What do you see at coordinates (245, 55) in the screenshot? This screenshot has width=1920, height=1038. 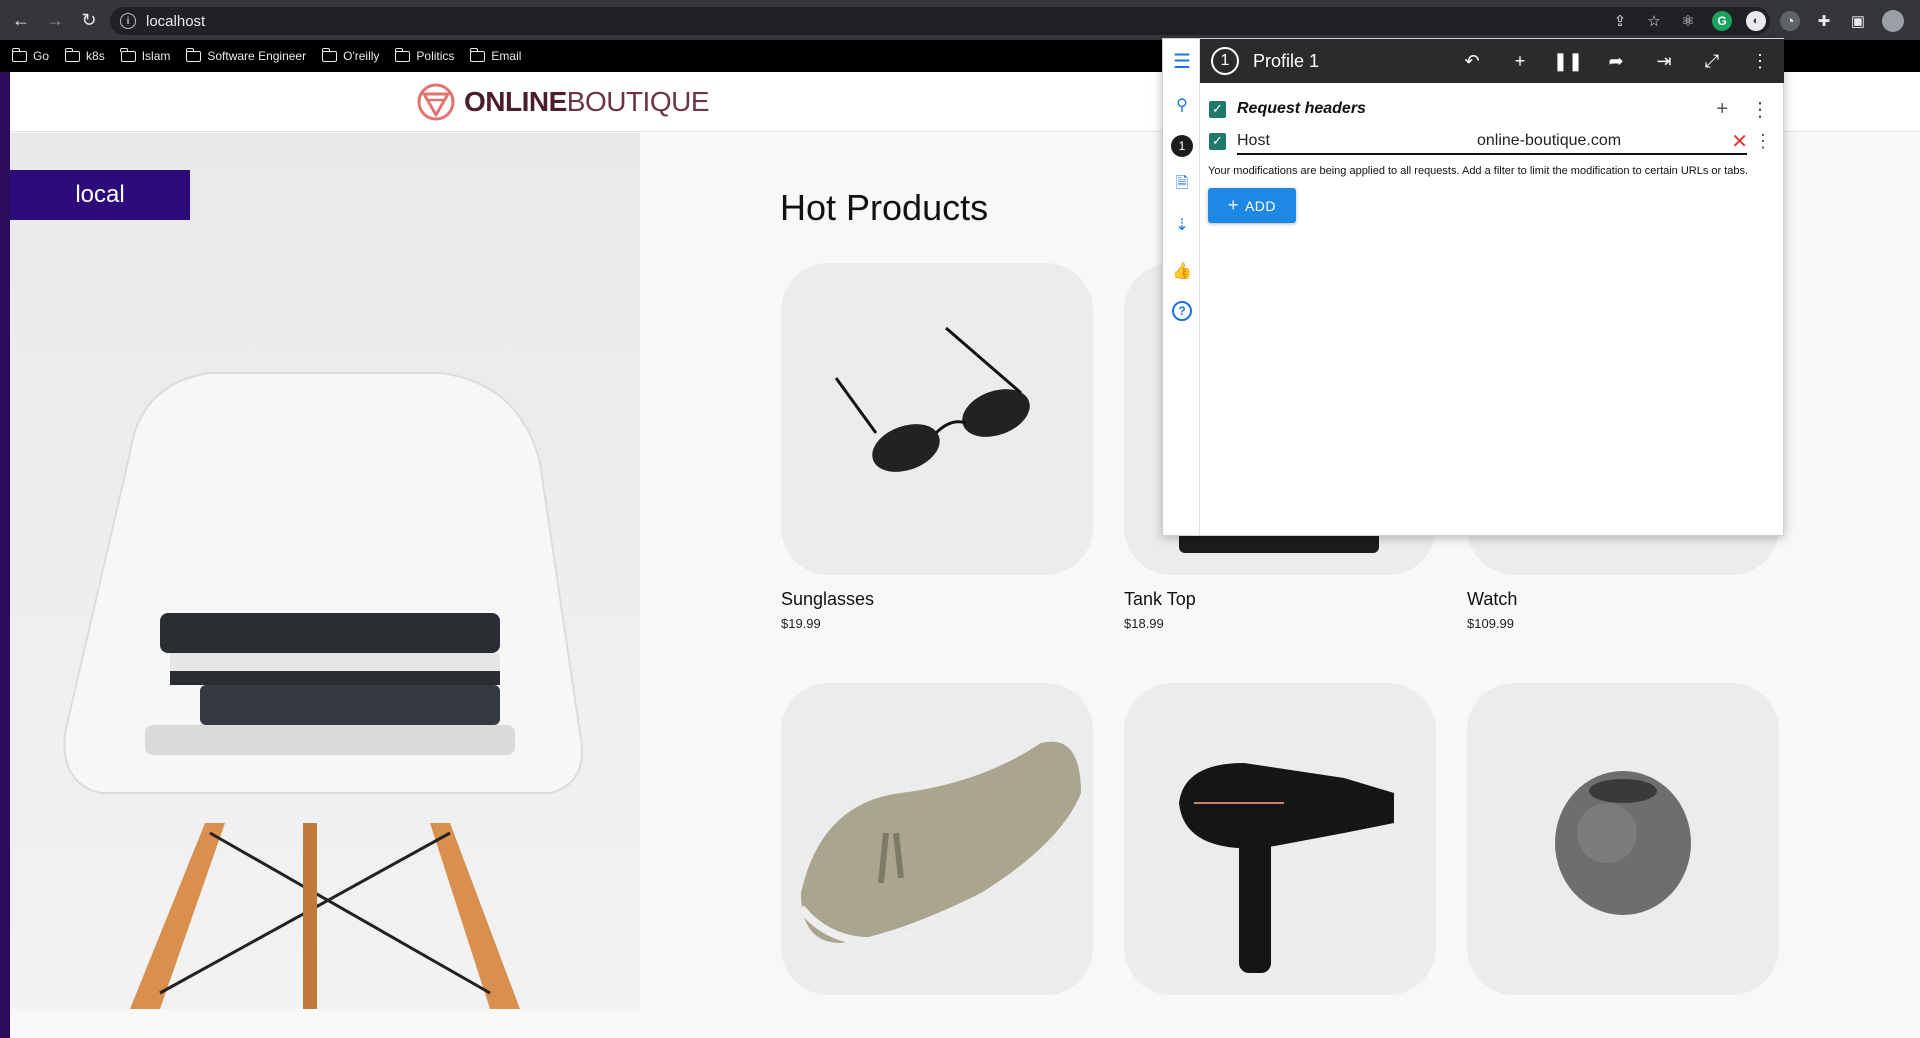 I see `bookmark-software-engineer: Software Engineer` at bounding box center [245, 55].